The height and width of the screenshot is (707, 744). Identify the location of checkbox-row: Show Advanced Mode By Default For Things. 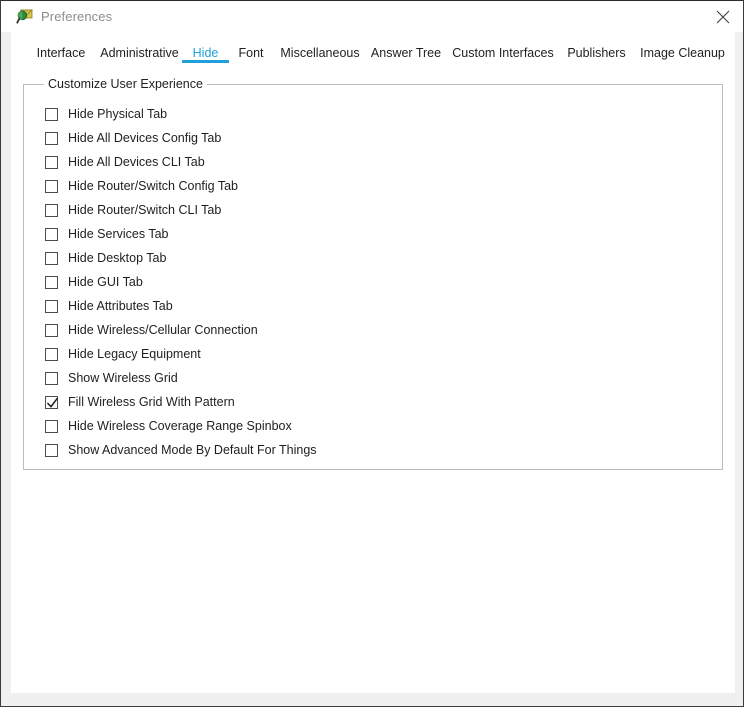
(181, 450).